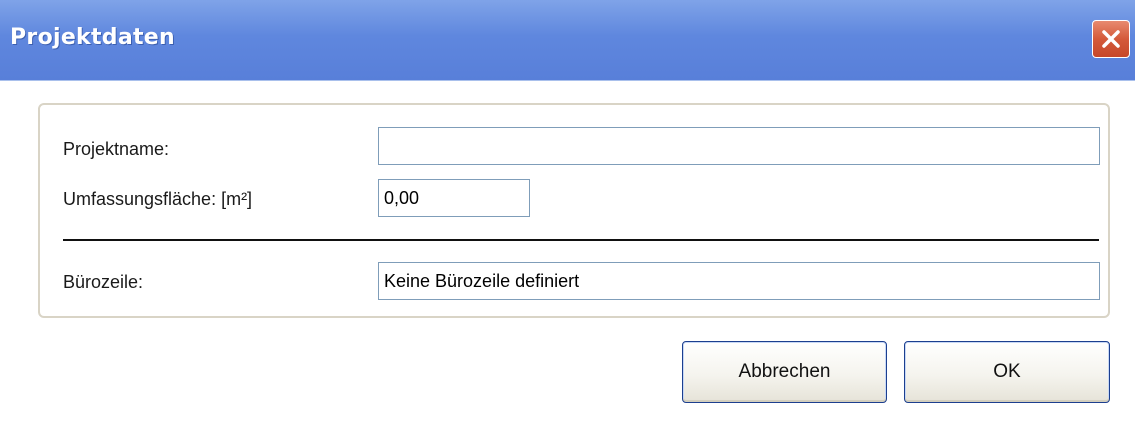 This screenshot has height=422, width=1135. I want to click on project-name-input, so click(739, 146).